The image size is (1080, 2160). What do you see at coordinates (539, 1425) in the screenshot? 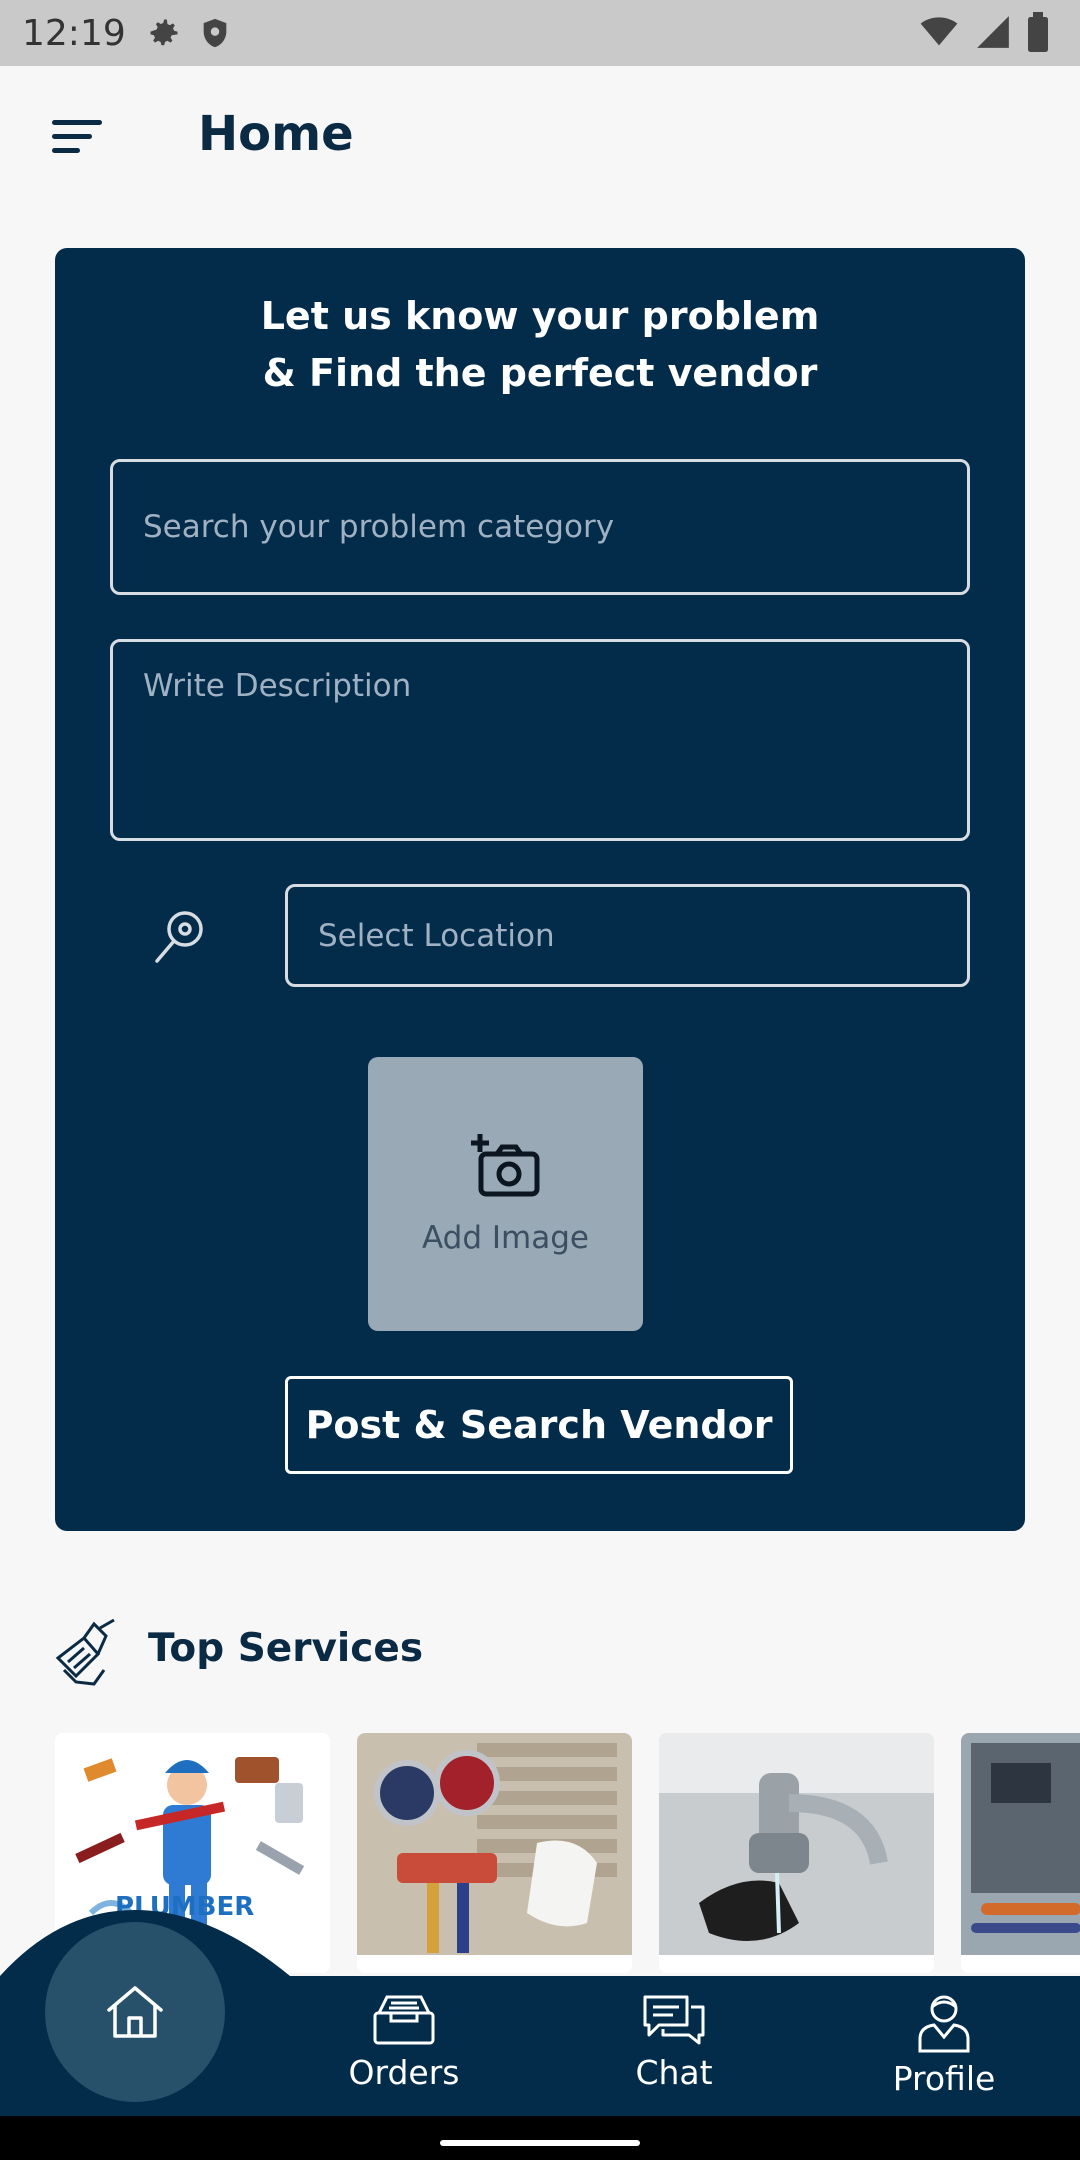
I see `post-search-vendor-button: Post & Search Vendor` at bounding box center [539, 1425].